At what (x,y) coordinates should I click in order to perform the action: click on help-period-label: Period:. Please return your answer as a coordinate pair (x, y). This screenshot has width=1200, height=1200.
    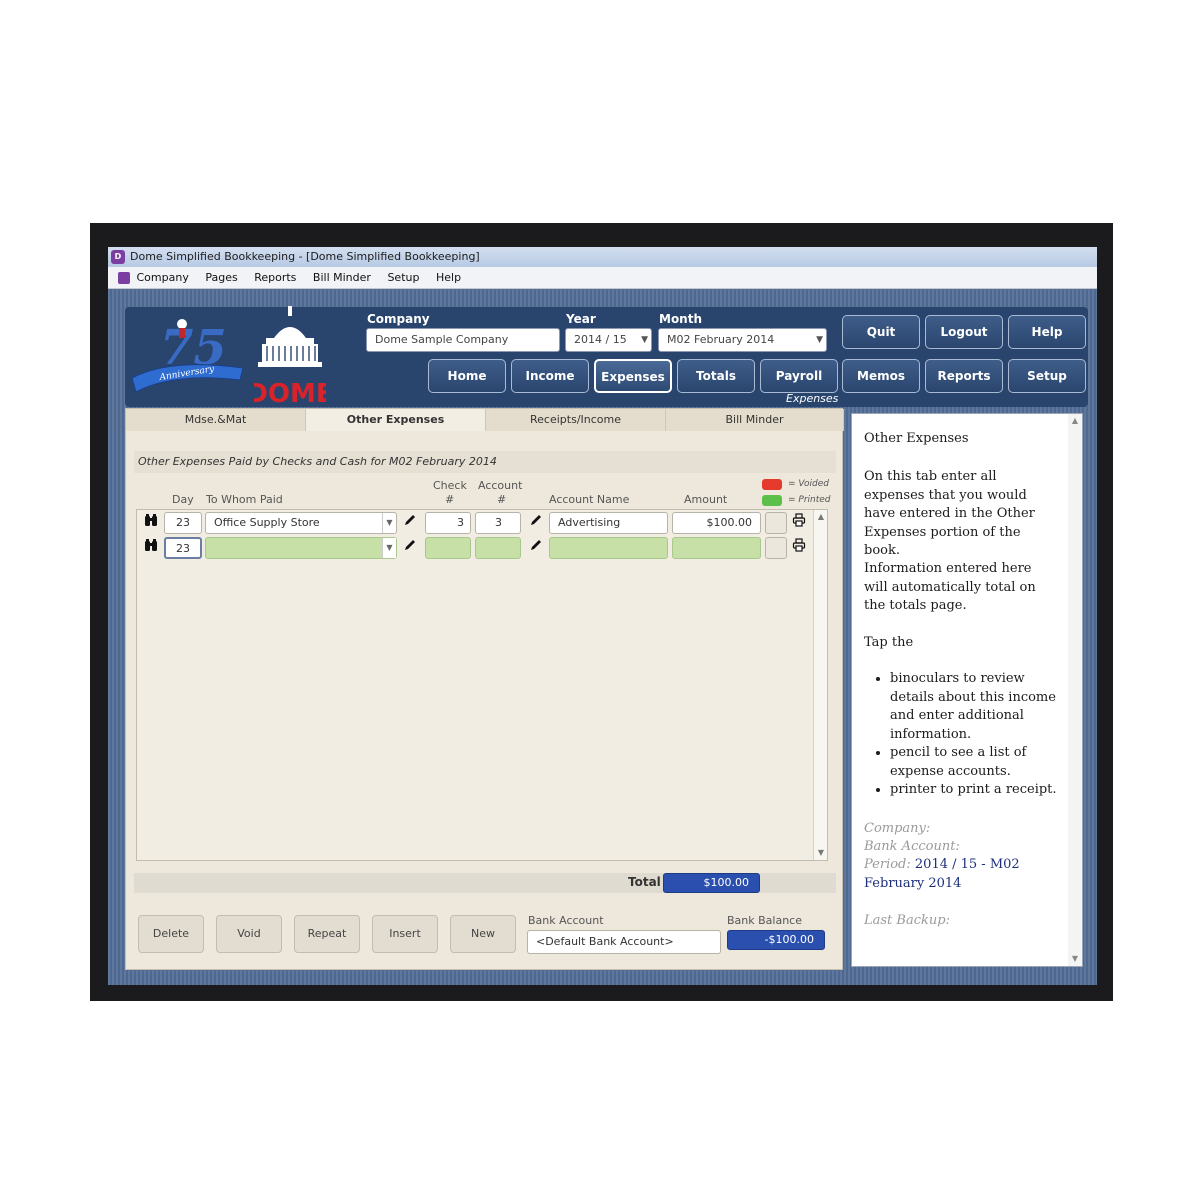
    Looking at the image, I should click on (887, 864).